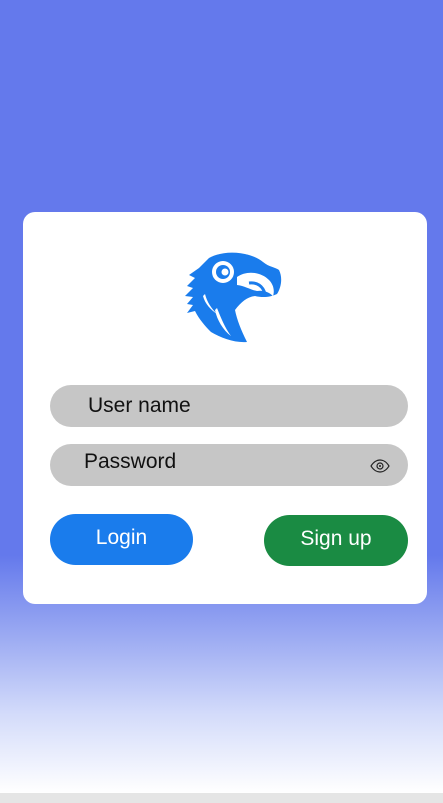 This screenshot has width=443, height=803. Describe the element at coordinates (380, 466) in the screenshot. I see `eye-icon` at that location.